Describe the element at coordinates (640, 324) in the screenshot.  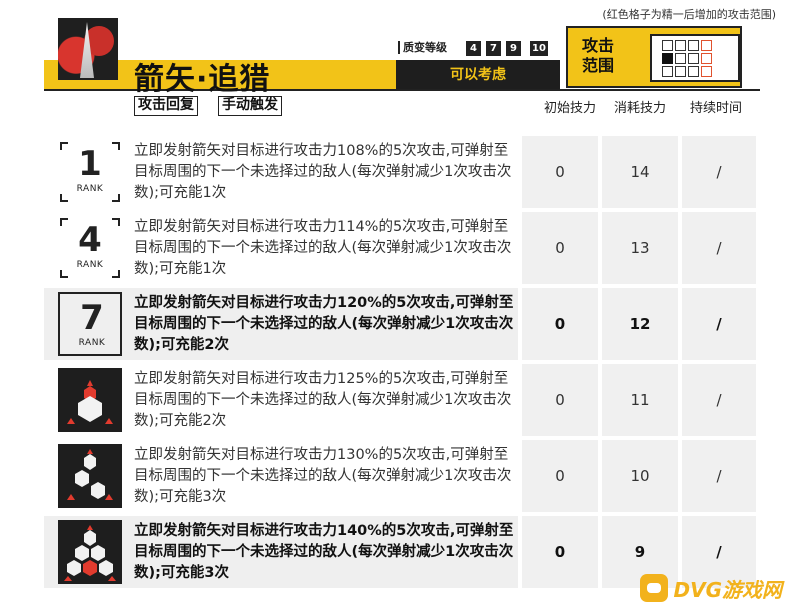
I see `sp-cost: 12` at that location.